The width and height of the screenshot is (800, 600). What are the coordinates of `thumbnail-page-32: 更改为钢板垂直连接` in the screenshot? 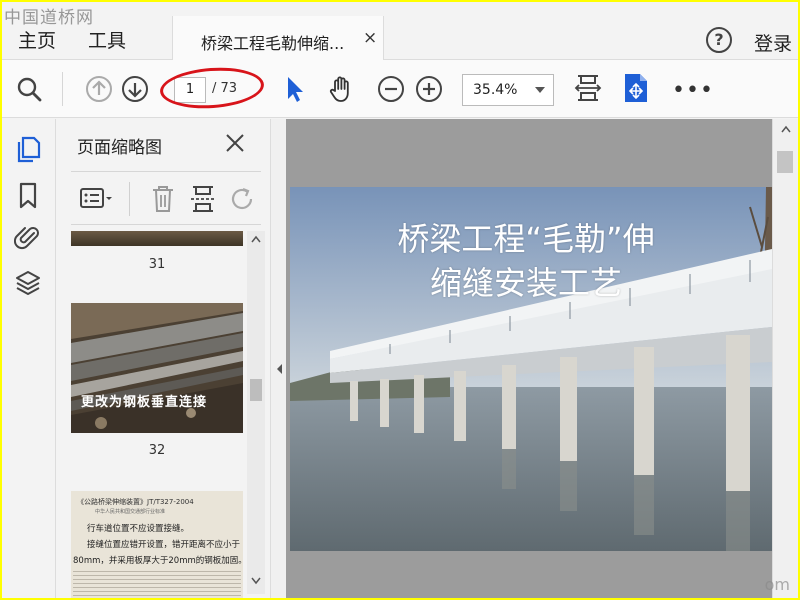 It's located at (157, 368).